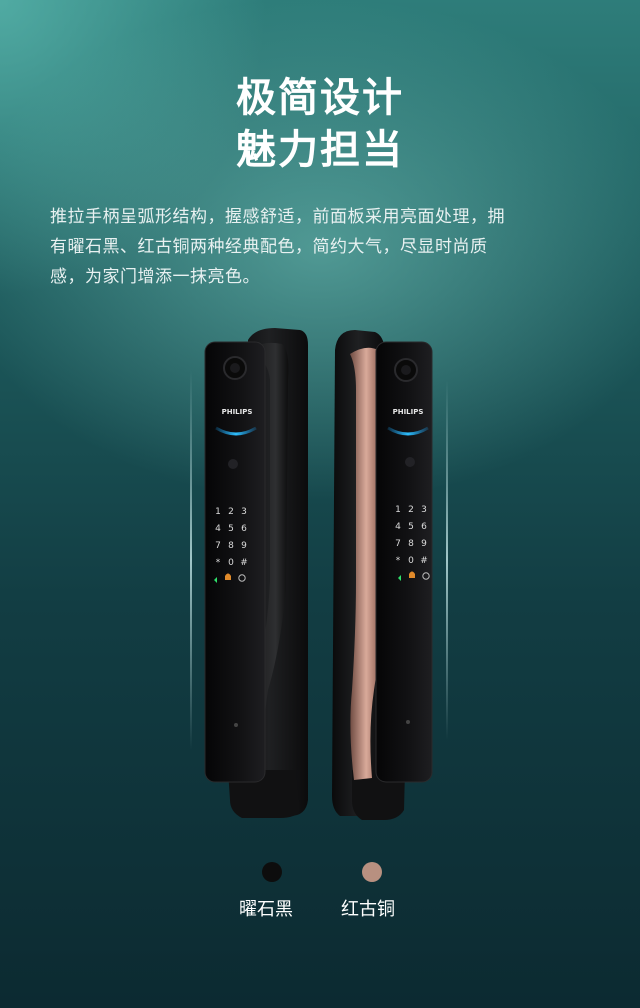  I want to click on swatch-red-bronze, so click(372, 872).